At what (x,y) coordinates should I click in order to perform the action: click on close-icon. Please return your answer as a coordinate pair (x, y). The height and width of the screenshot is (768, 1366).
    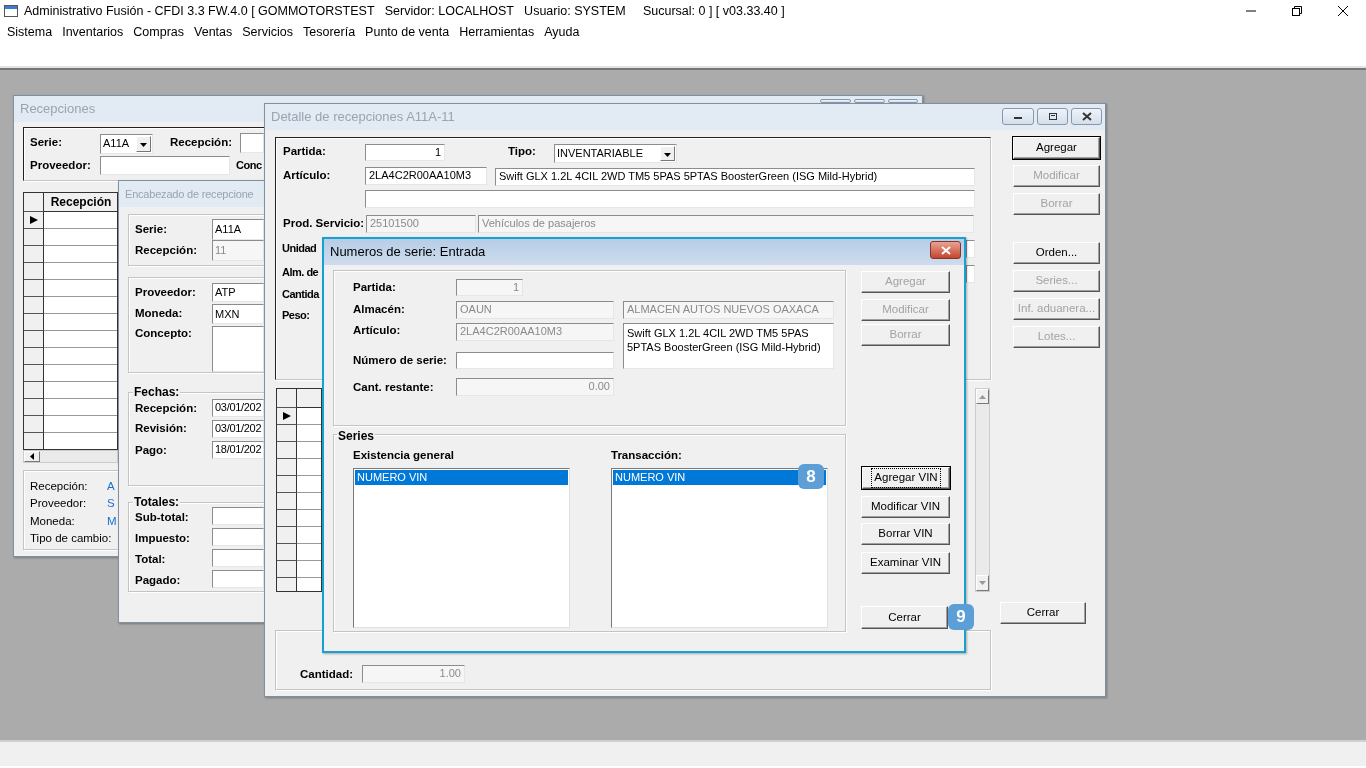
    Looking at the image, I should click on (1086, 116).